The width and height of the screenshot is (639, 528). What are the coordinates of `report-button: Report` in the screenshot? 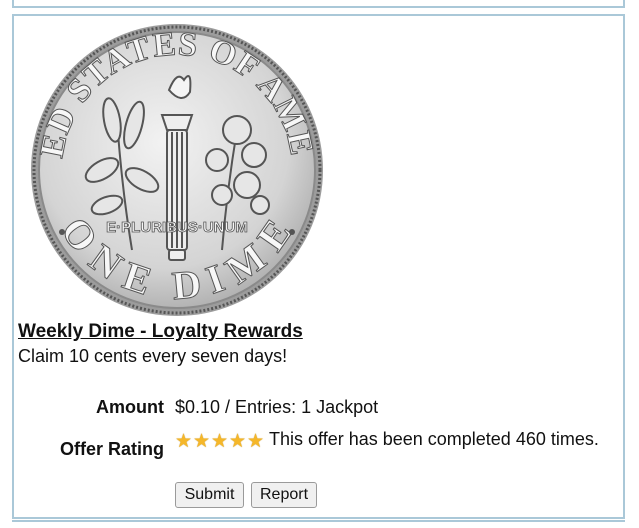 It's located at (284, 495).